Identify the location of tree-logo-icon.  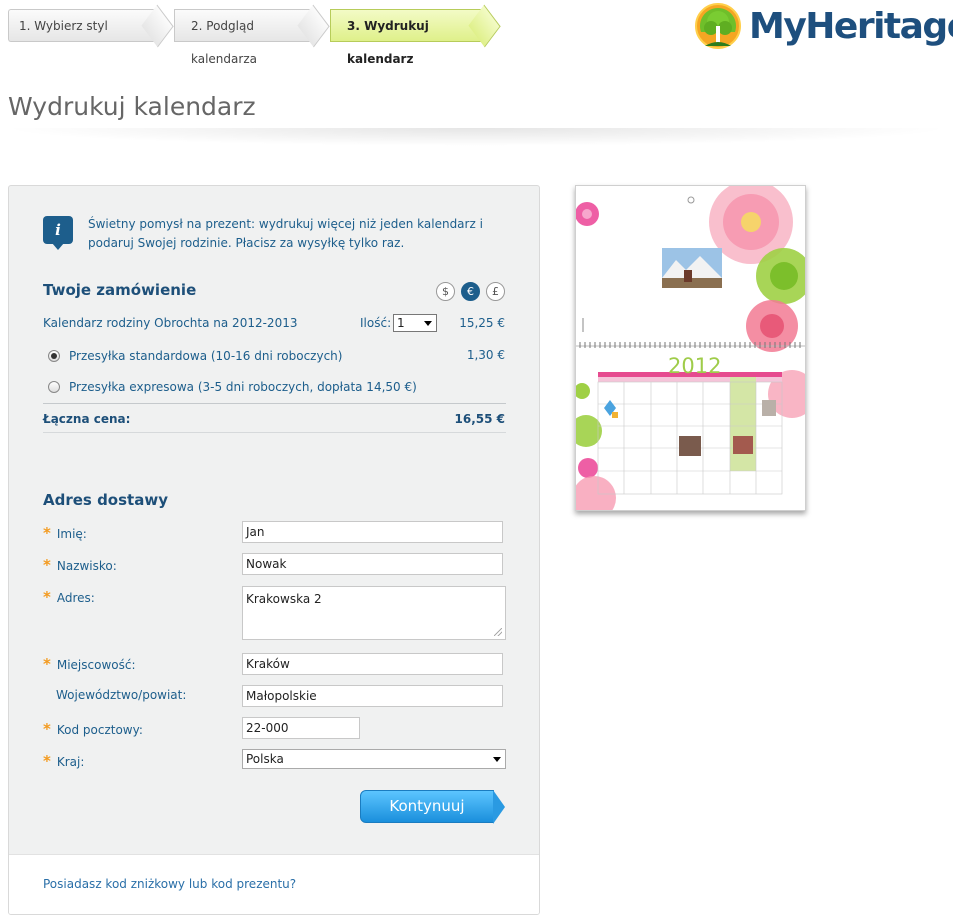
(718, 26).